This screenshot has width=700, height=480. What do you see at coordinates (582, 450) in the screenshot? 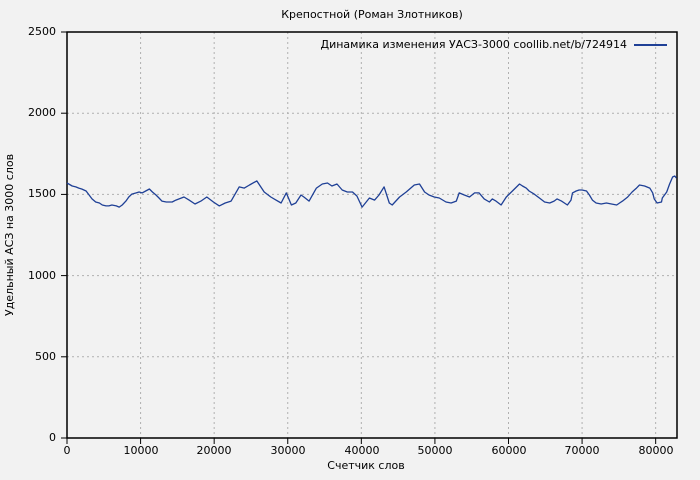
I see `x-tick-label: 70000` at bounding box center [582, 450].